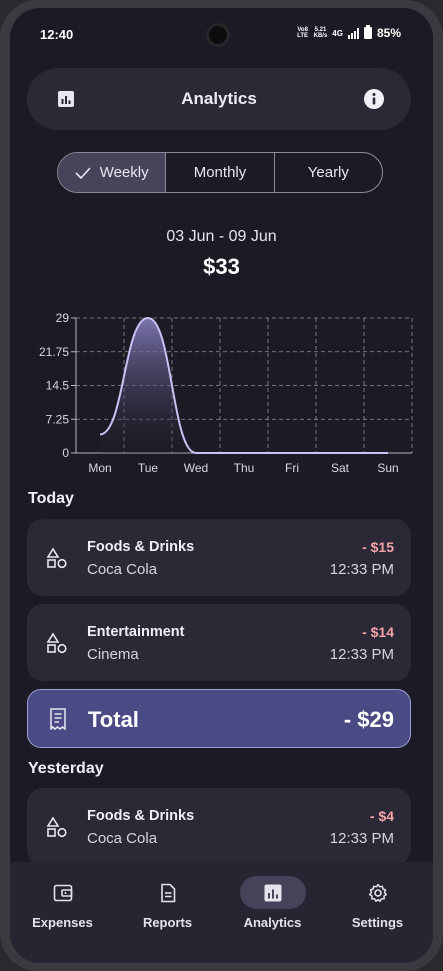  Describe the element at coordinates (221, 236) in the screenshot. I see `date-range: 03 Jun - 09 Jun` at that location.